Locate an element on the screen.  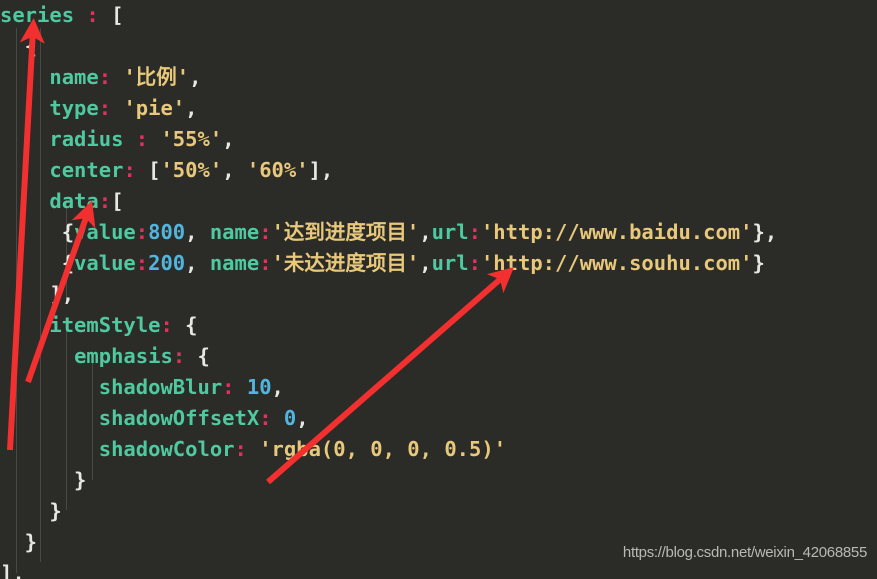
code-token-k: shadowBlur is located at coordinates (160, 387).